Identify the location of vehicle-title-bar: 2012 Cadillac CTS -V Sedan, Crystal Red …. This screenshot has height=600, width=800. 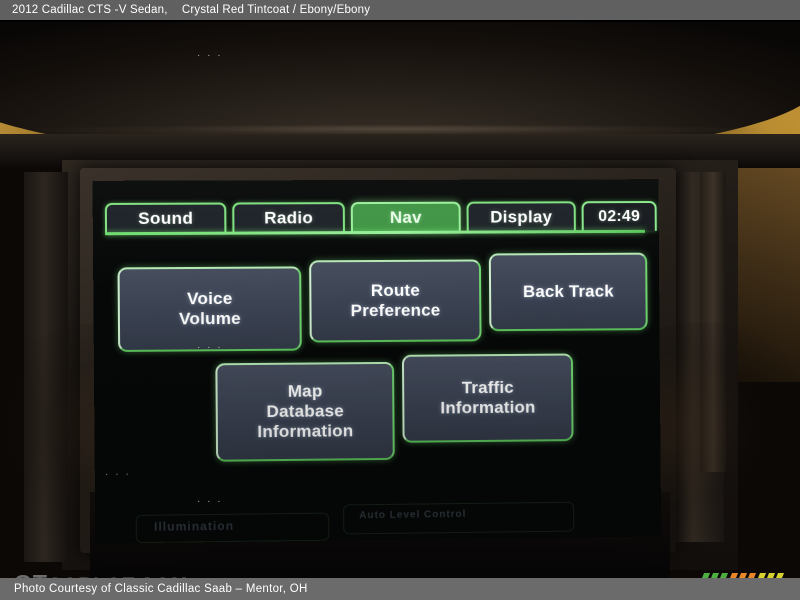
(400, 10).